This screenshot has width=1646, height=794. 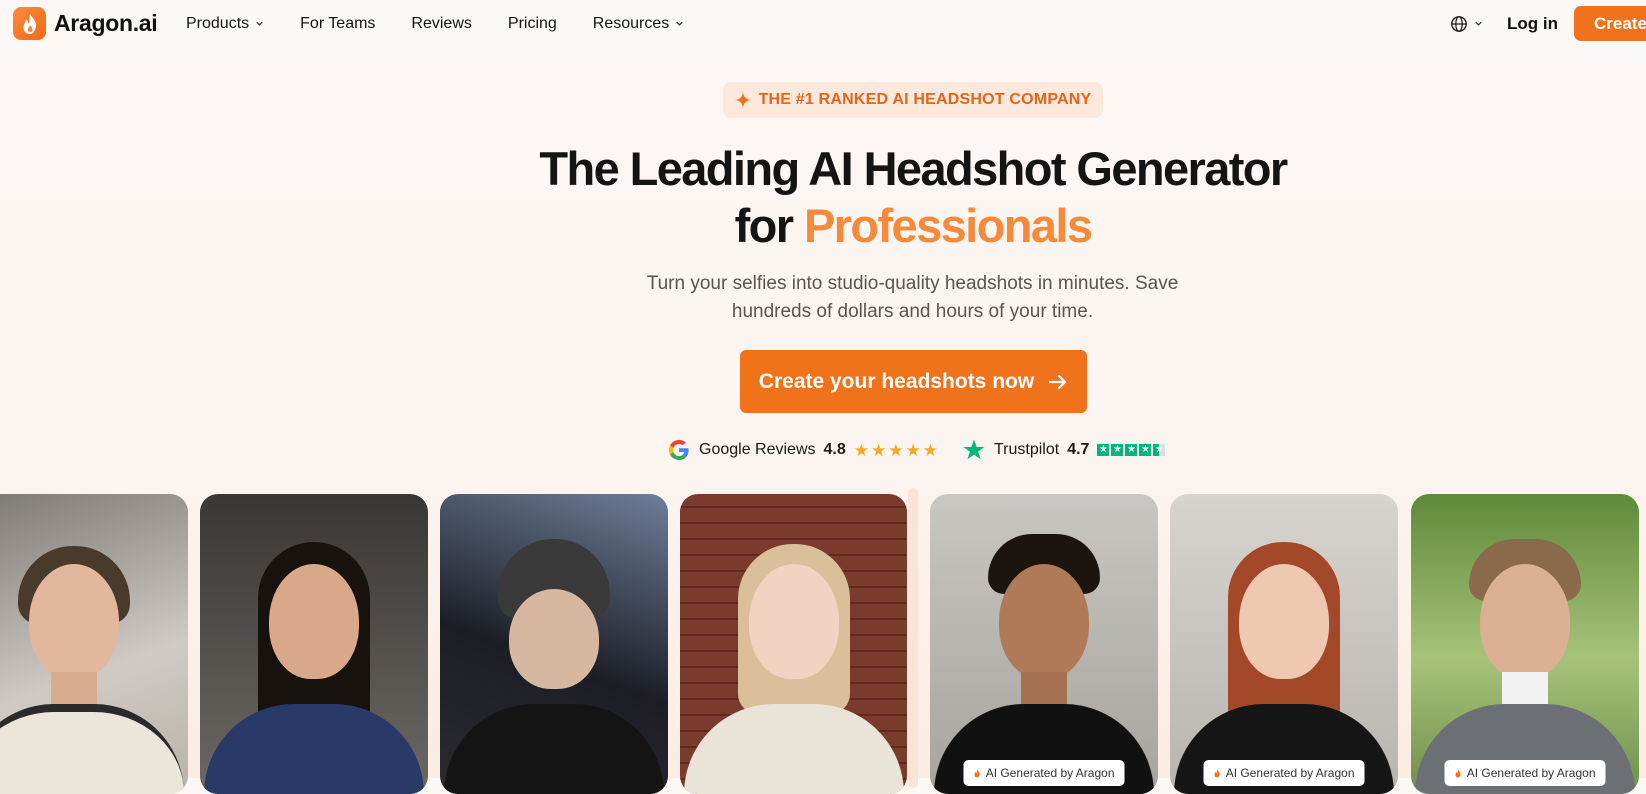 What do you see at coordinates (1064, 450) in the screenshot?
I see `trustpilot-rating: Trustpilot 4.7 ★ ★ ★ ★ ★` at bounding box center [1064, 450].